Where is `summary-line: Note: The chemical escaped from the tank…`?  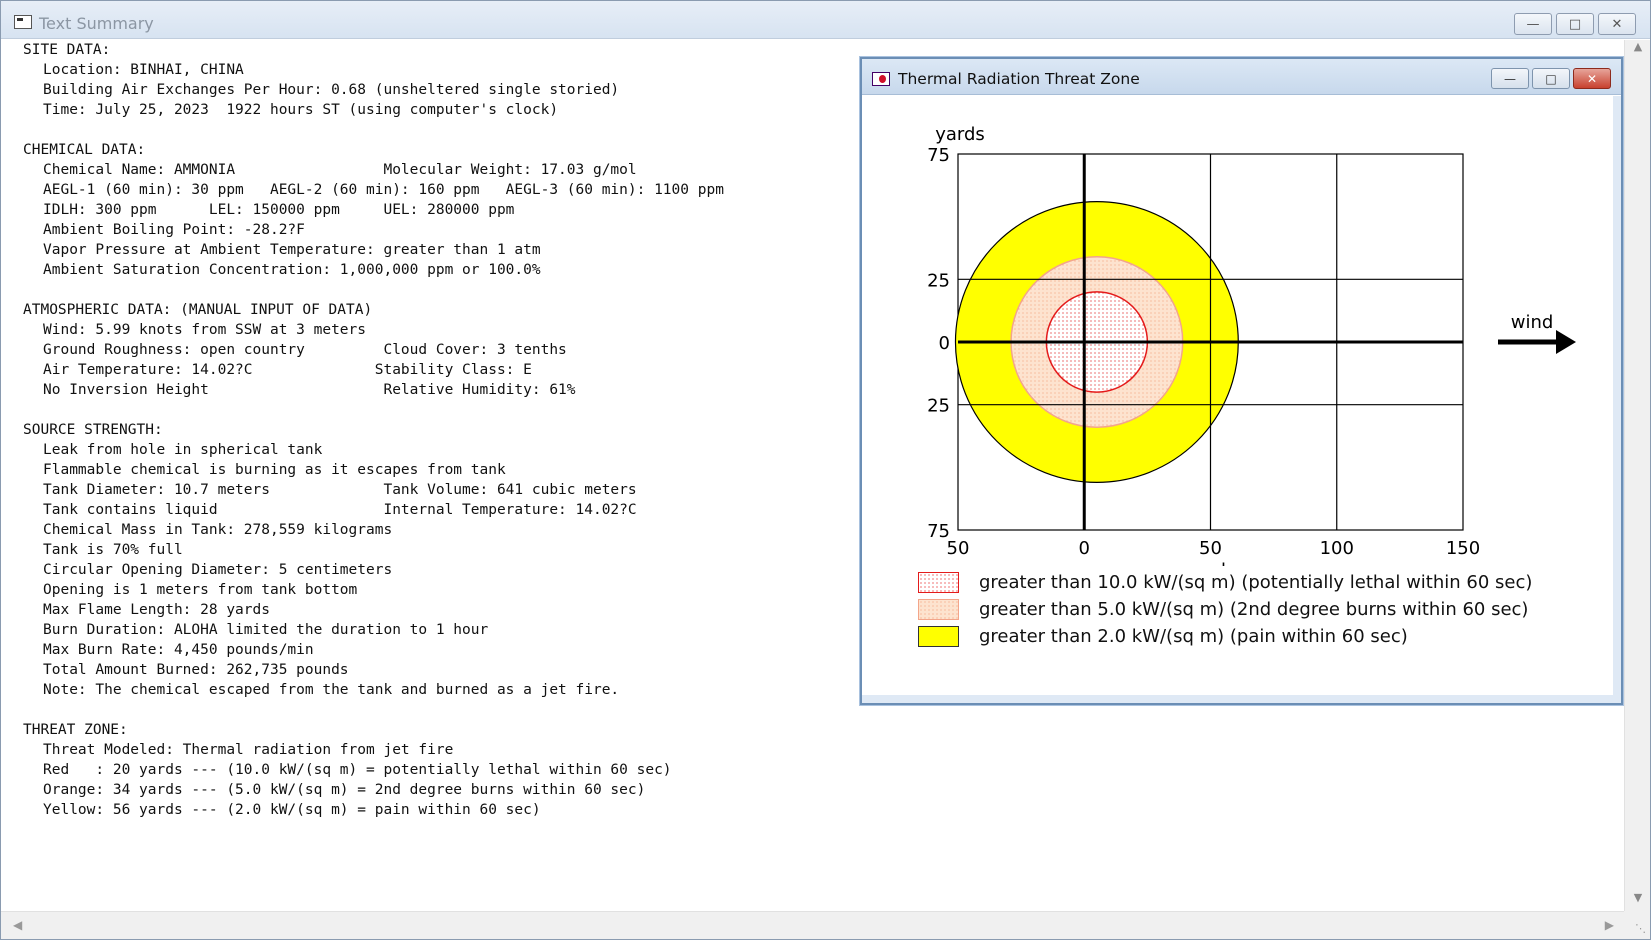
summary-line: Note: The chemical escaped from the tank… is located at coordinates (331, 690).